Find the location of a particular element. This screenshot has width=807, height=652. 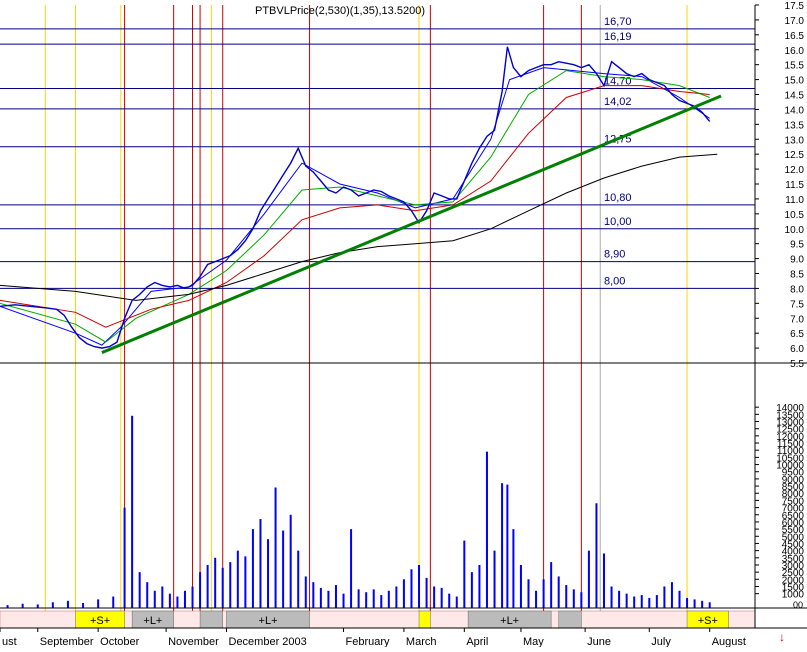

x-tick-label: June is located at coordinates (599, 641).